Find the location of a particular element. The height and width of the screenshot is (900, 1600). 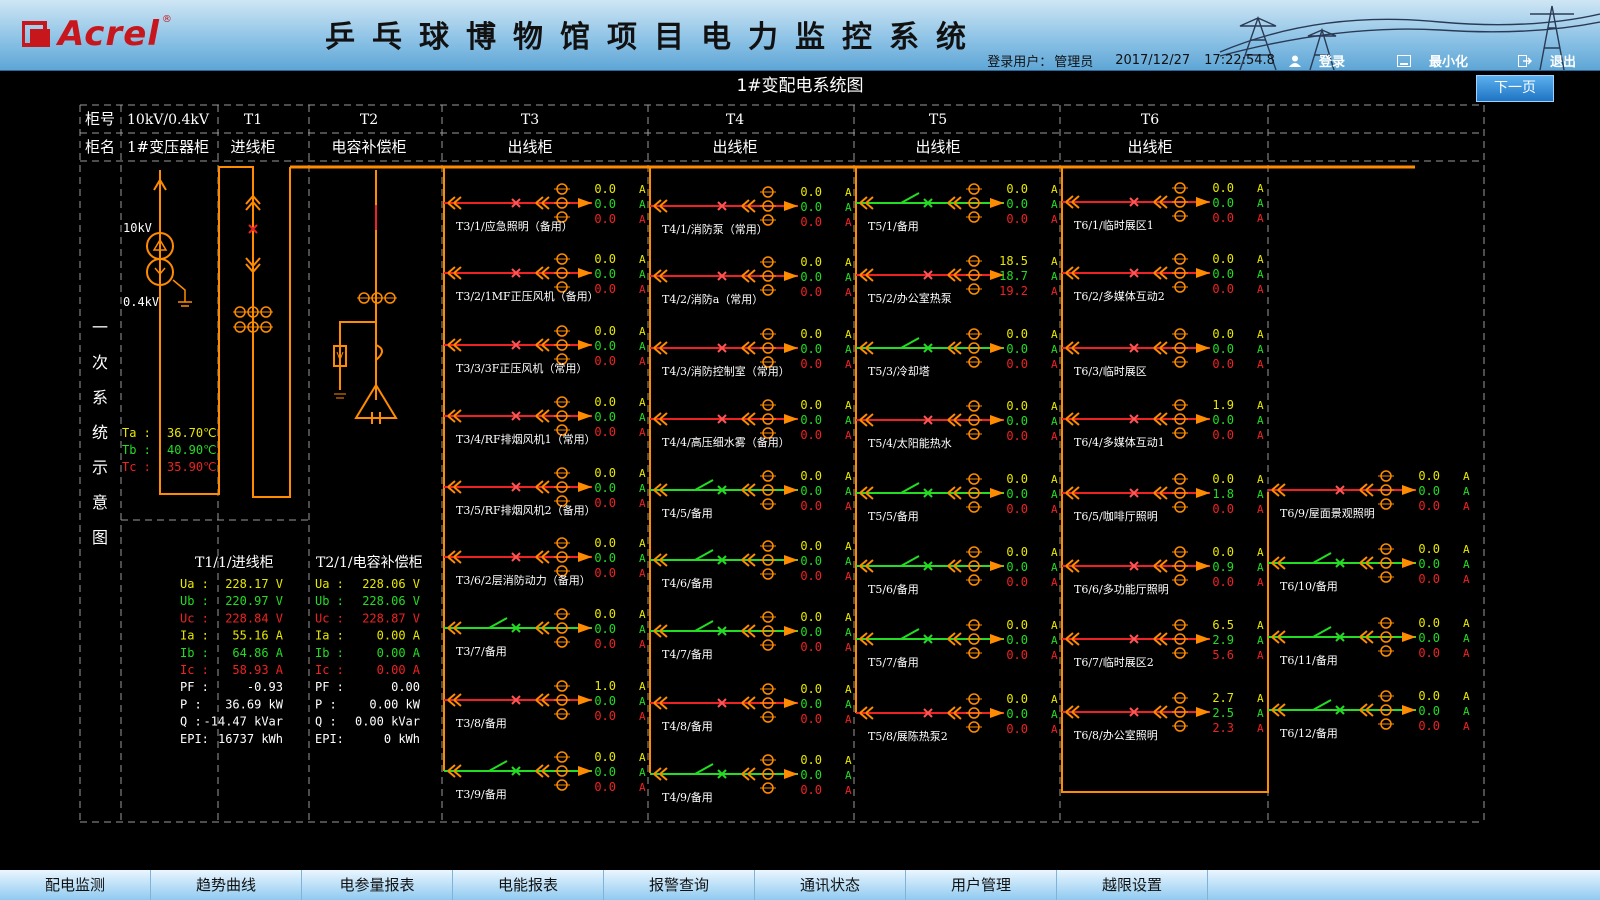

tab-1: 配电监测 is located at coordinates (75, 885).